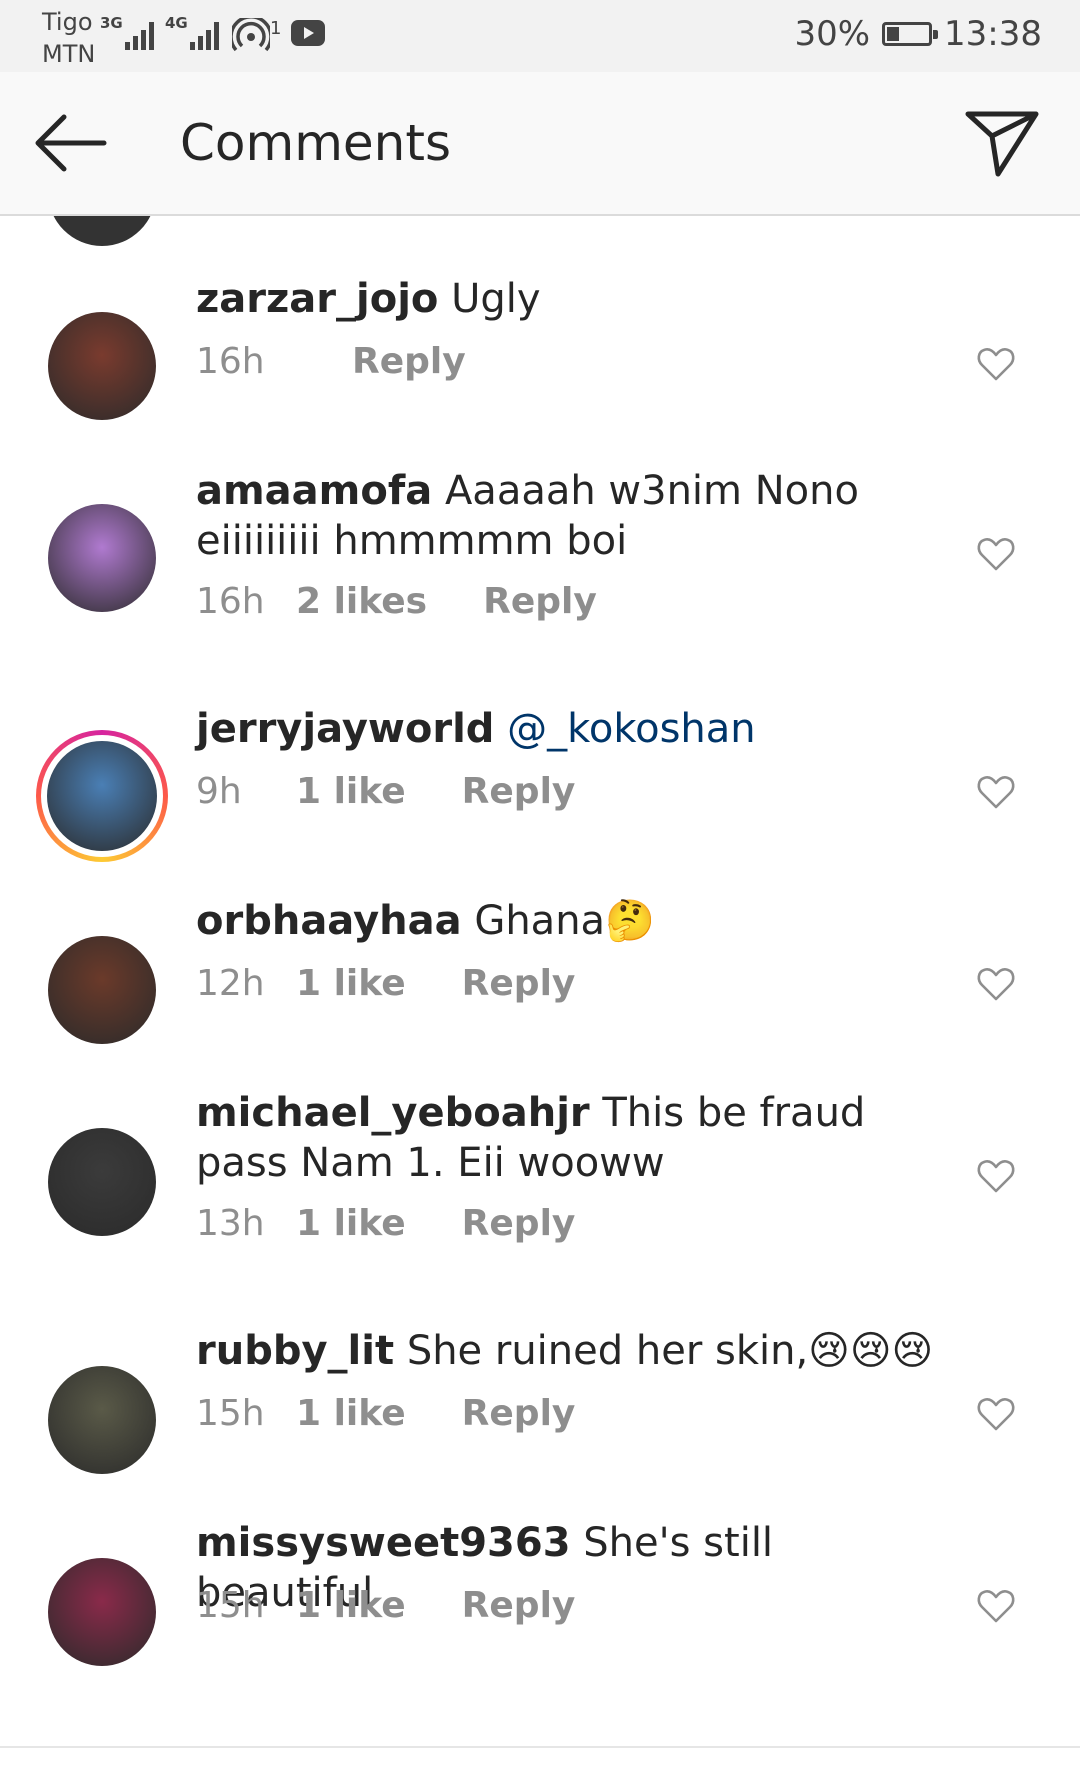 Image resolution: width=1080 pixels, height=1776 pixels. Describe the element at coordinates (219, 791) in the screenshot. I see `comment-time: 9h` at that location.